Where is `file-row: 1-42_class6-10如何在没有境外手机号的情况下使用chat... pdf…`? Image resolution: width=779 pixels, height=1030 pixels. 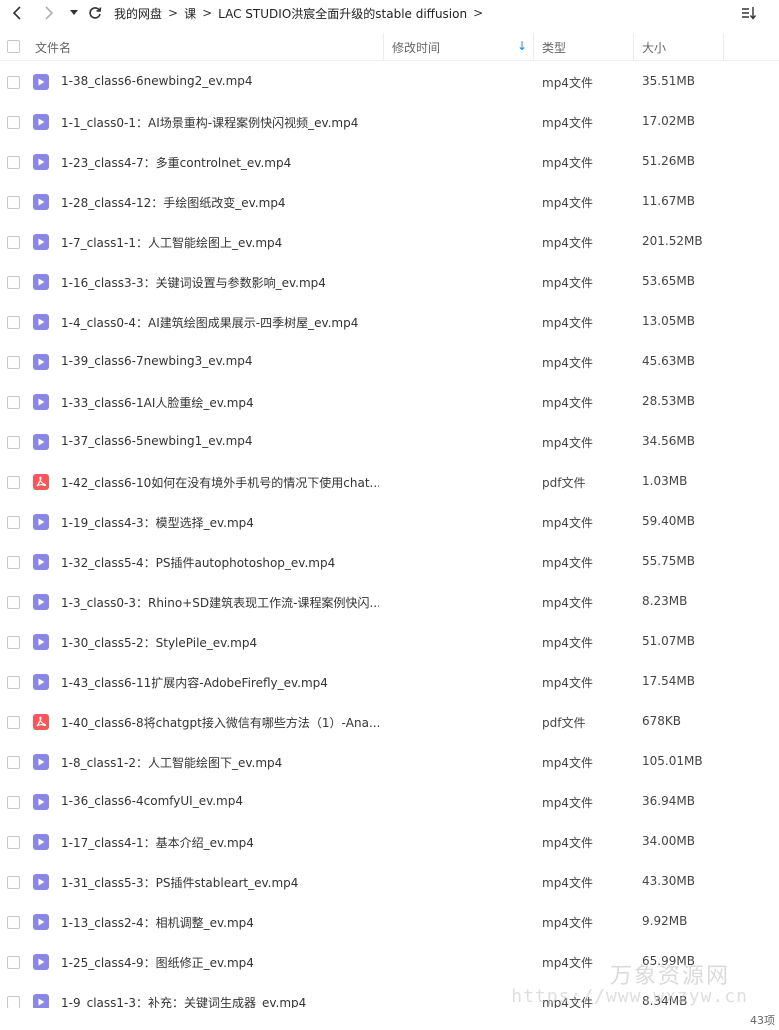 file-row: 1-42_class6-10如何在没有境外手机号的情况下使用chat... pdf… is located at coordinates (389, 482).